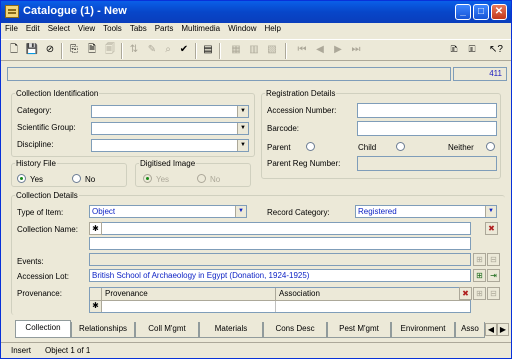 This screenshot has height=359, width=512. What do you see at coordinates (39, 293) in the screenshot?
I see `provenance-label: Provenance:` at bounding box center [39, 293].